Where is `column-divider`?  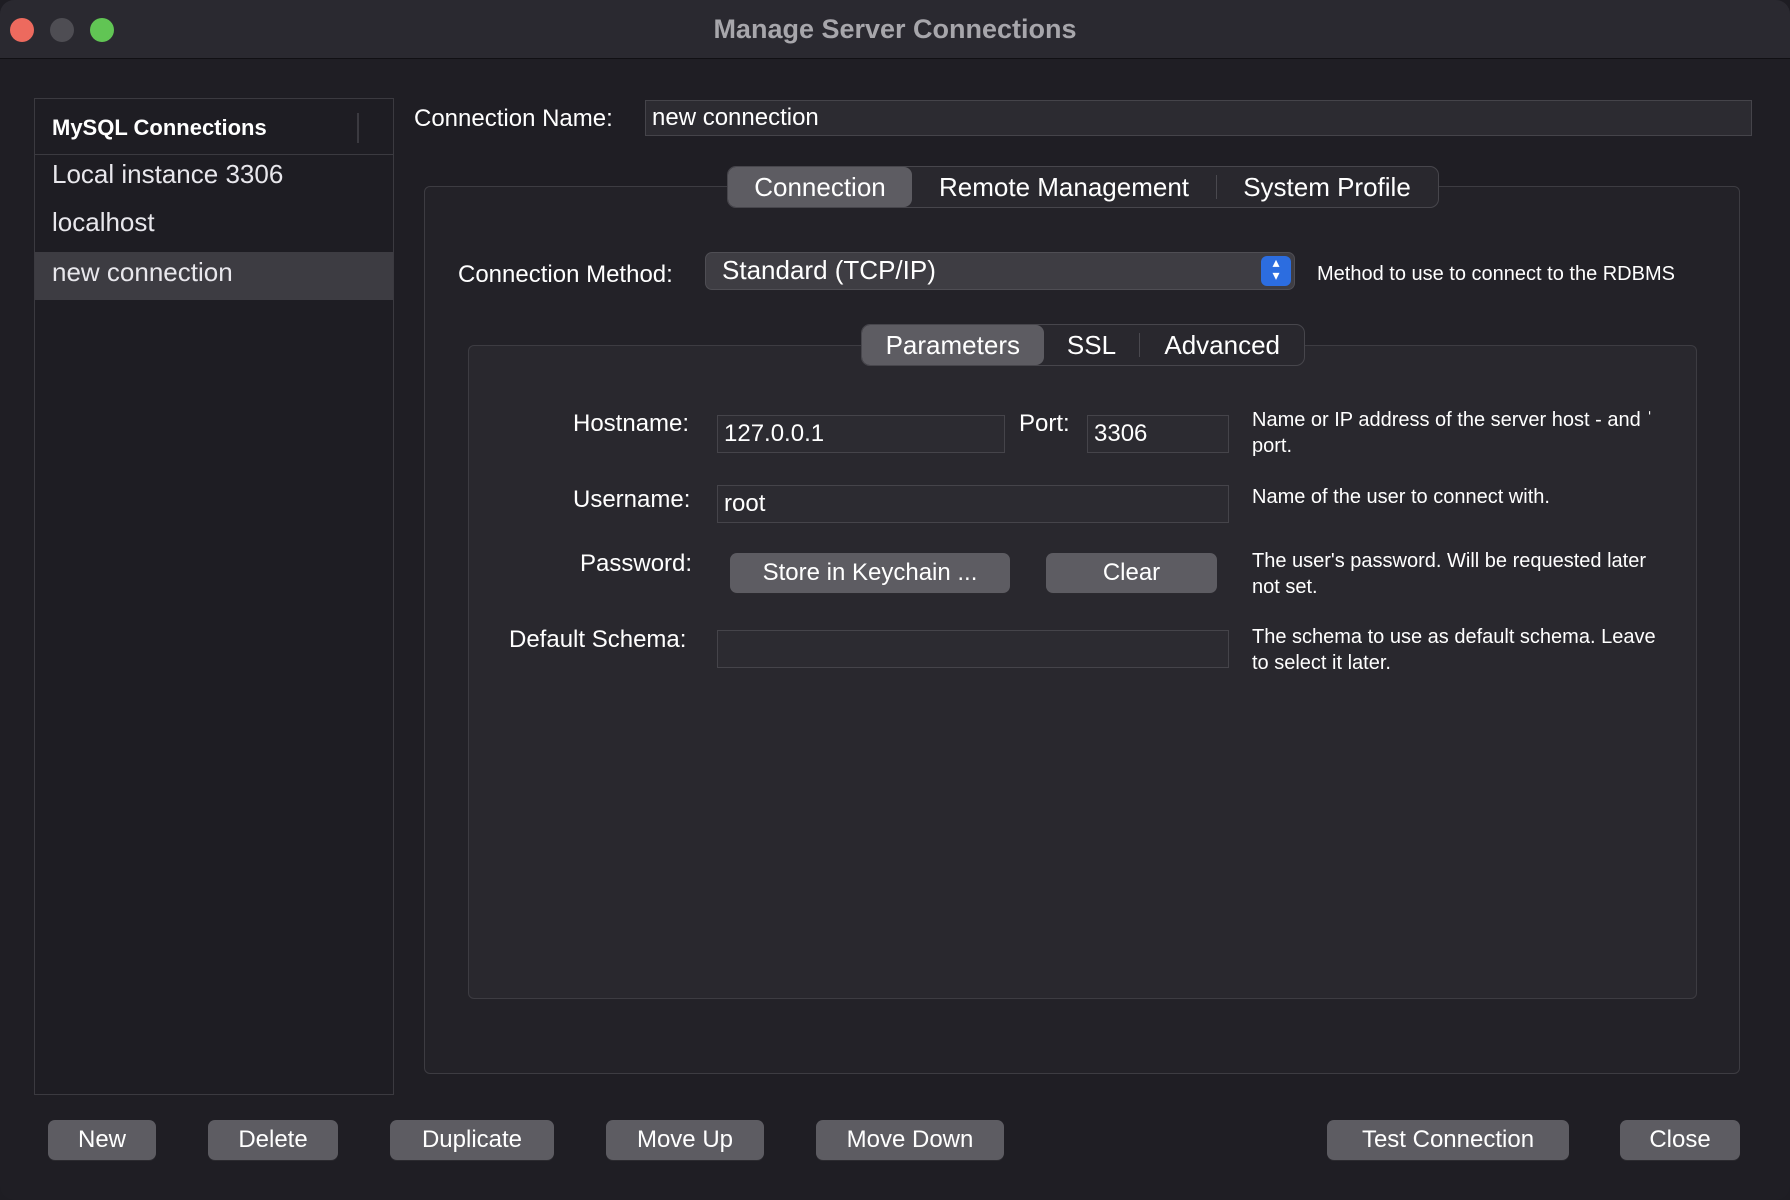 column-divider is located at coordinates (358, 128).